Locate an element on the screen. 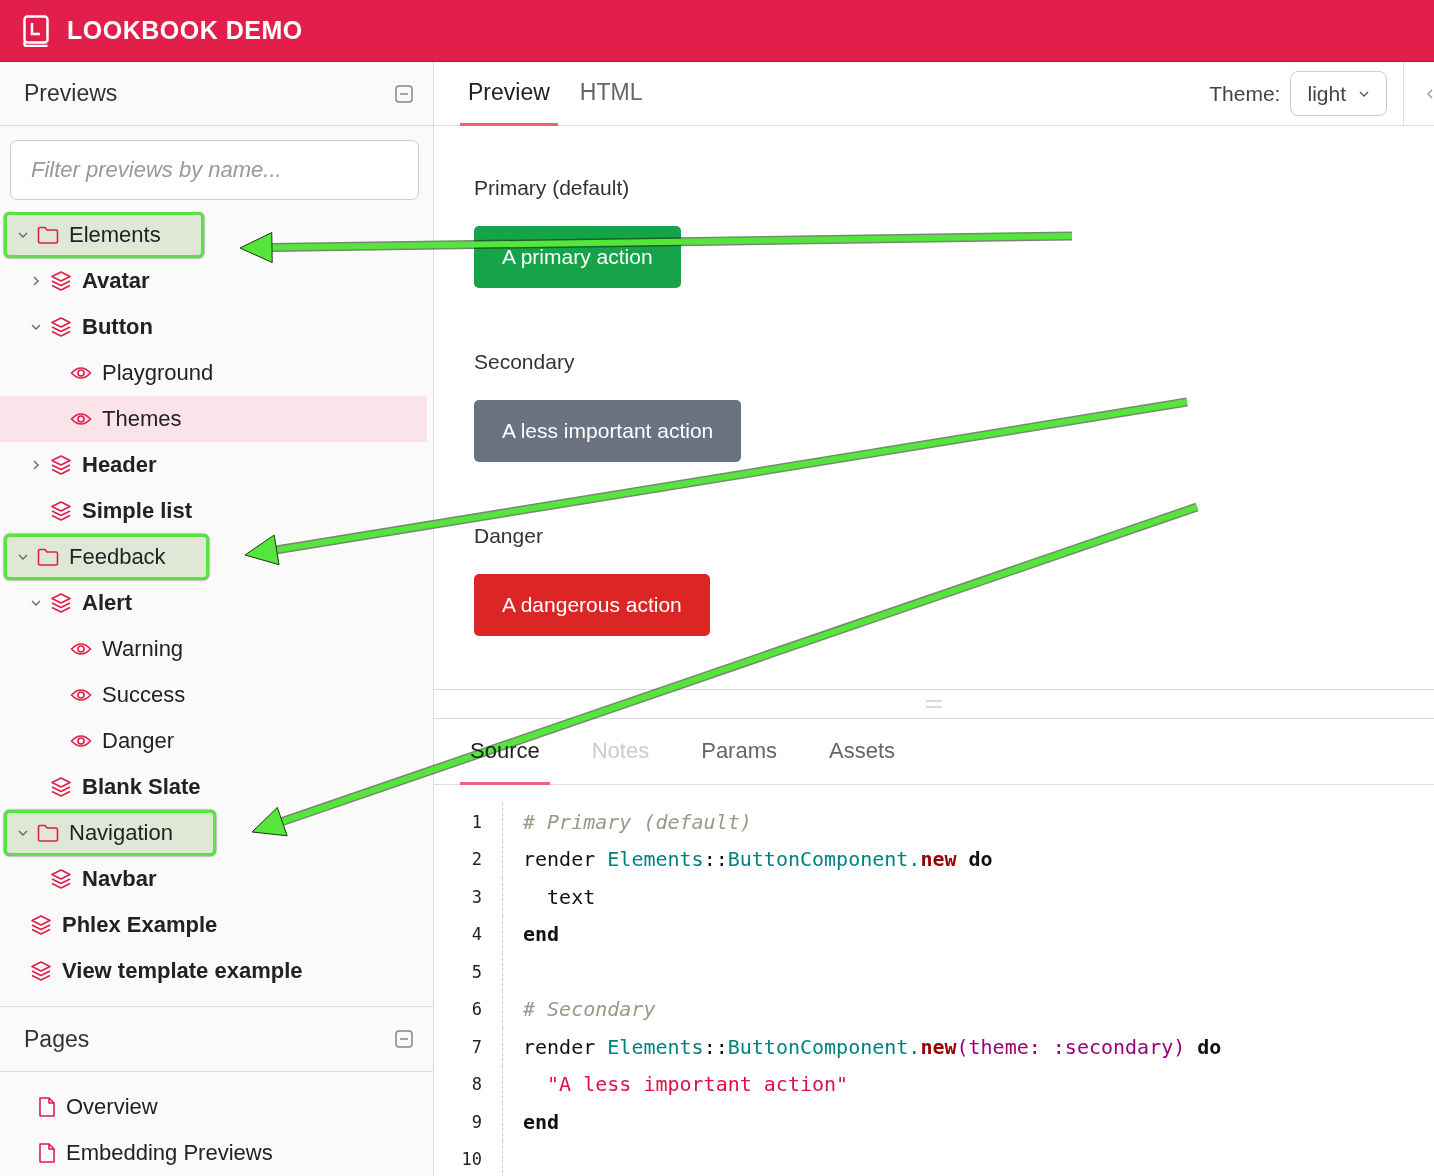  code-line: render Elements::ButtonComponent.new do is located at coordinates (758, 859).